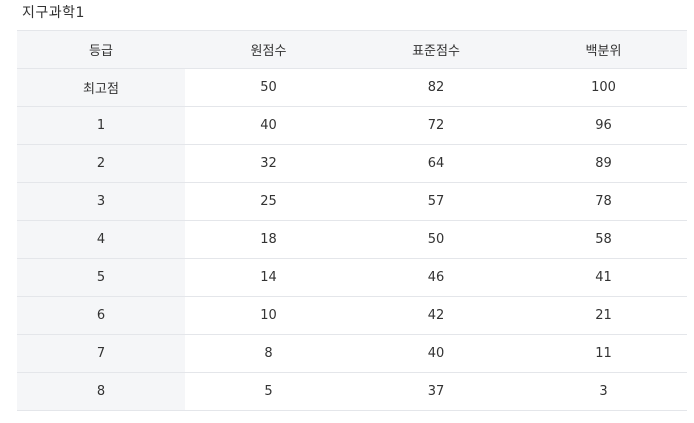  I want to click on raw-score-cell: 5, so click(268, 391).